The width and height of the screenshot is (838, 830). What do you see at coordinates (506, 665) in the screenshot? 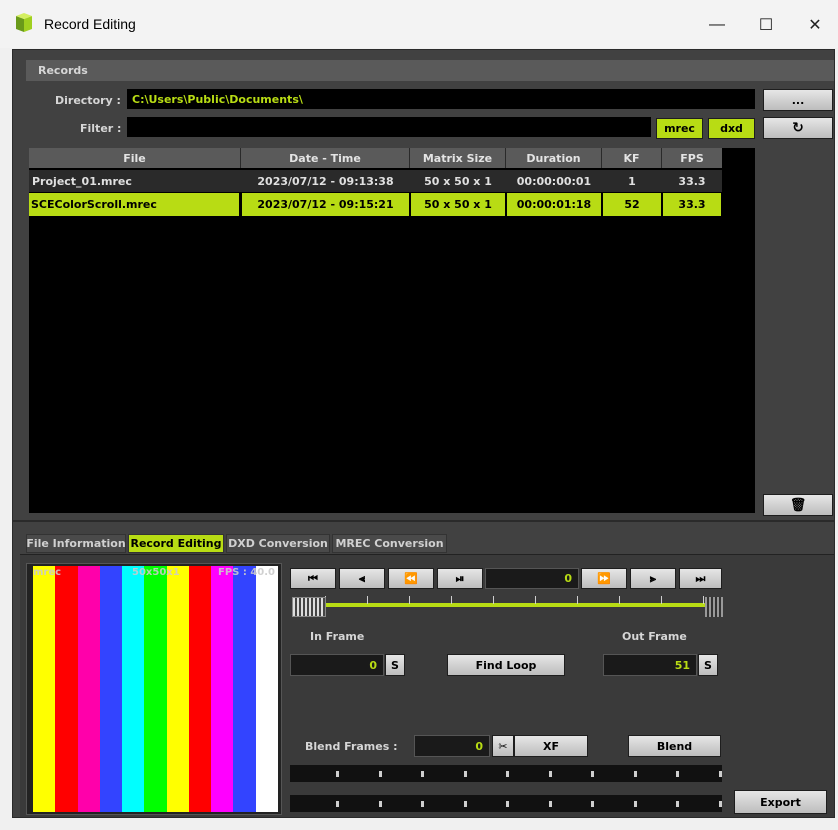
I see `find-loop-button: Find Loop` at bounding box center [506, 665].